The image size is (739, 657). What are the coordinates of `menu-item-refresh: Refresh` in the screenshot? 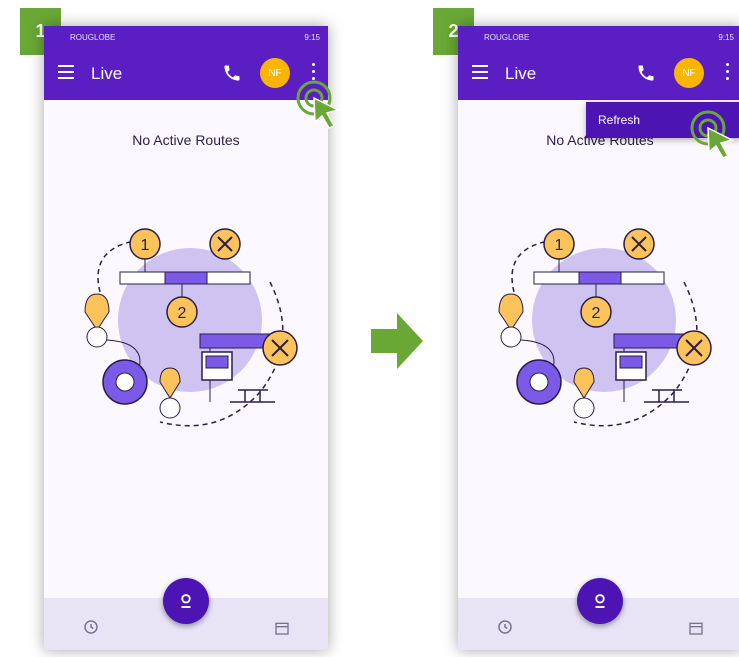 It's located at (619, 120).